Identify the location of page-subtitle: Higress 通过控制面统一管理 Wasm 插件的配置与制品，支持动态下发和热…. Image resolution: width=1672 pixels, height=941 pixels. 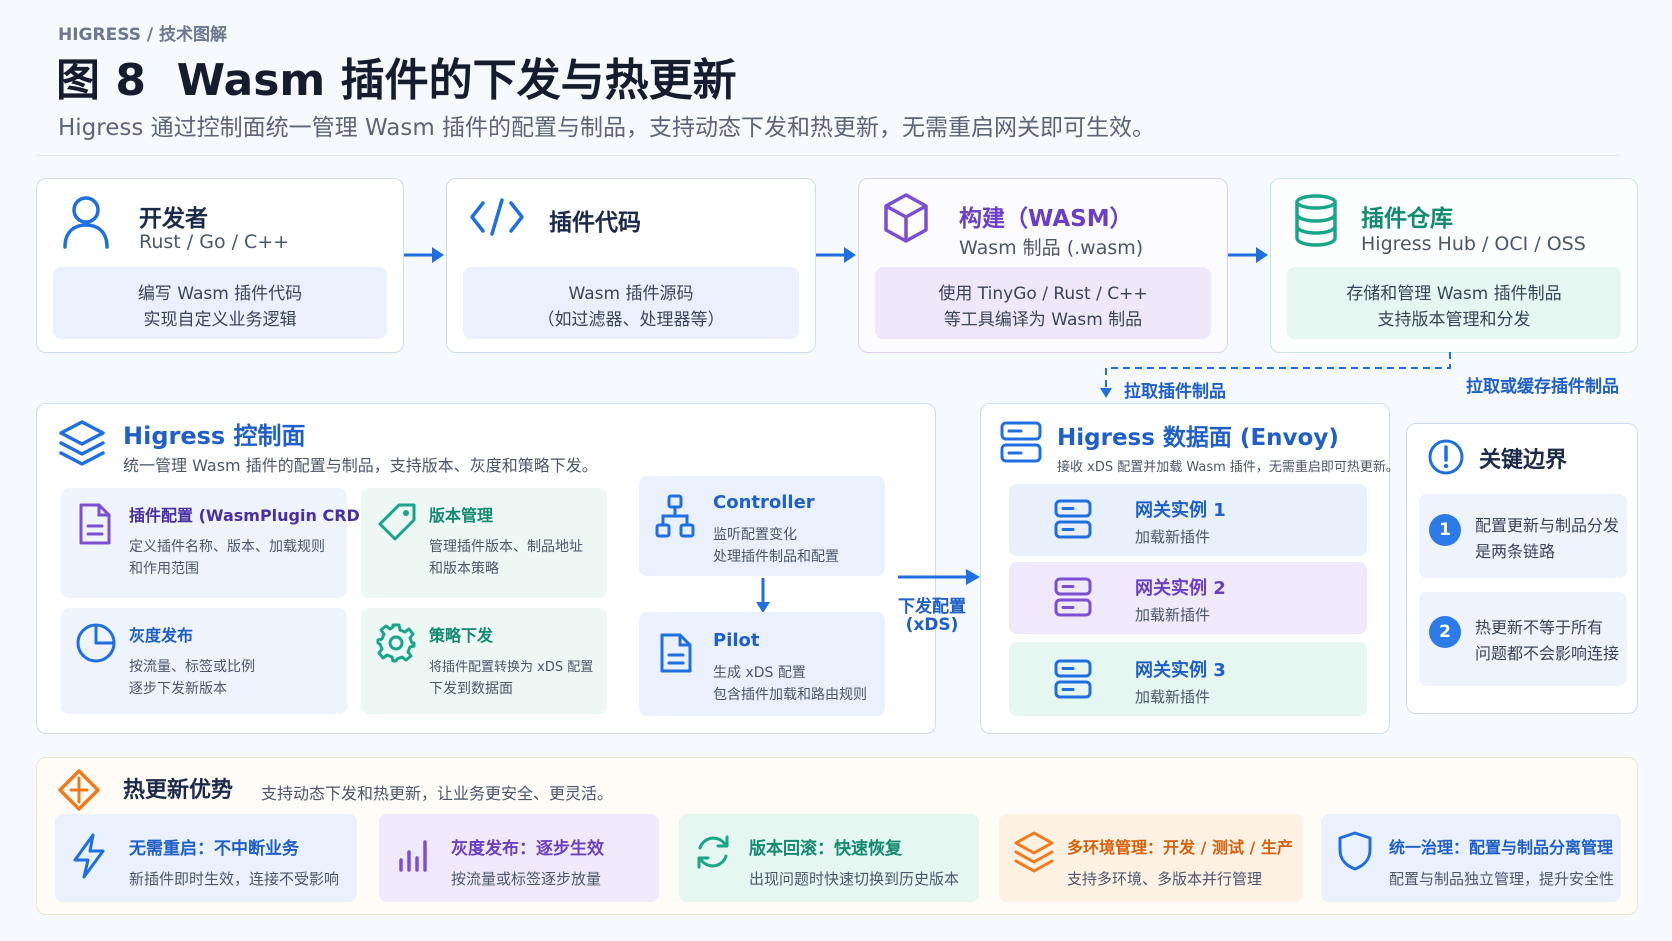
(607, 128).